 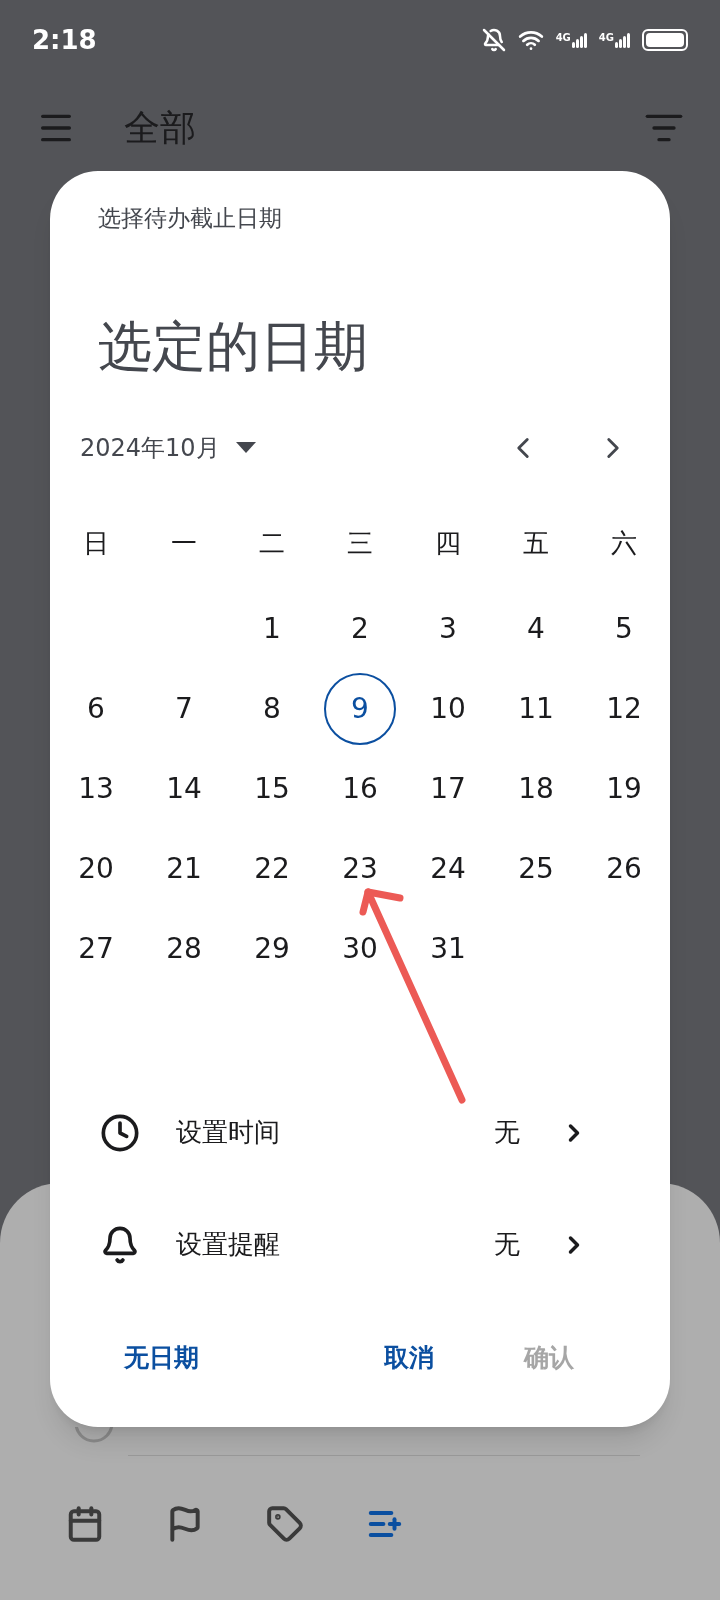 I want to click on weekday-label: 三, so click(x=360, y=543).